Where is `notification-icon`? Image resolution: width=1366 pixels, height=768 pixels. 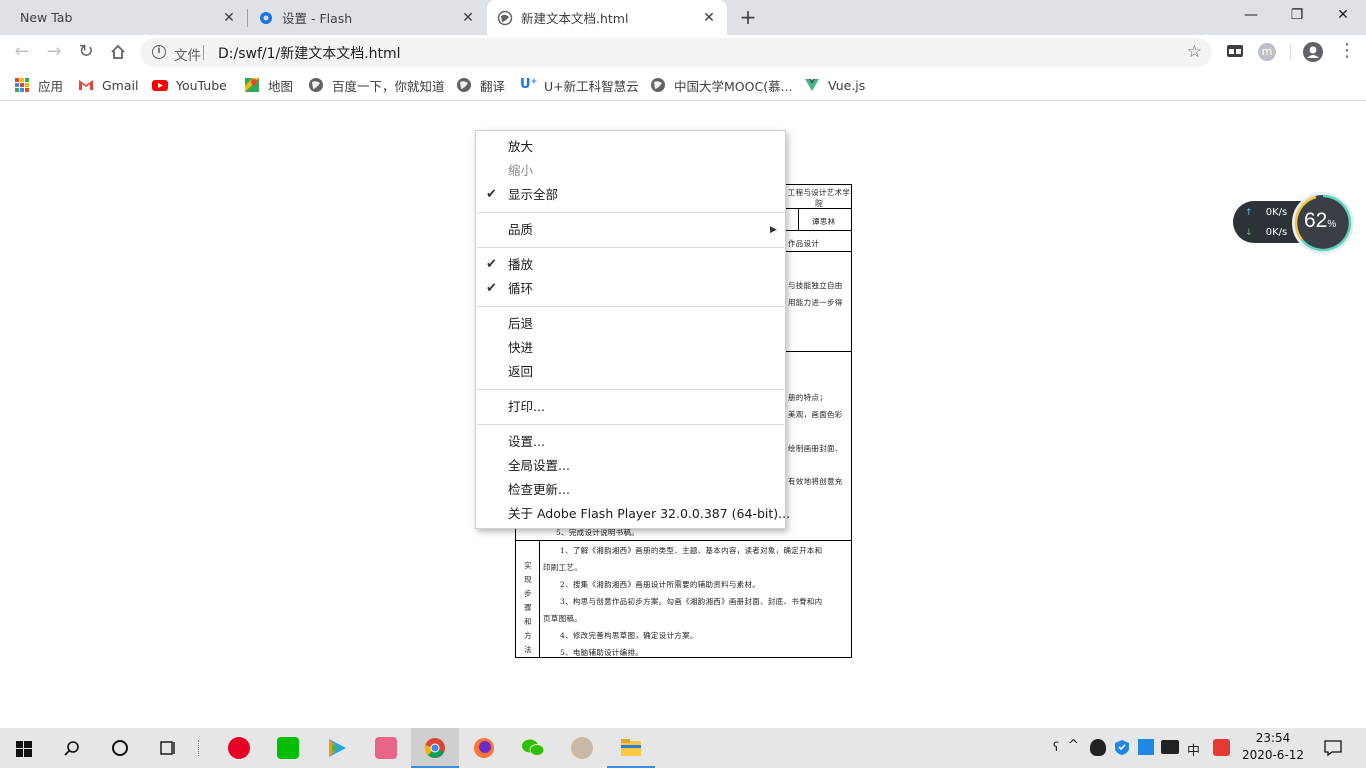
notification-icon is located at coordinates (1333, 750).